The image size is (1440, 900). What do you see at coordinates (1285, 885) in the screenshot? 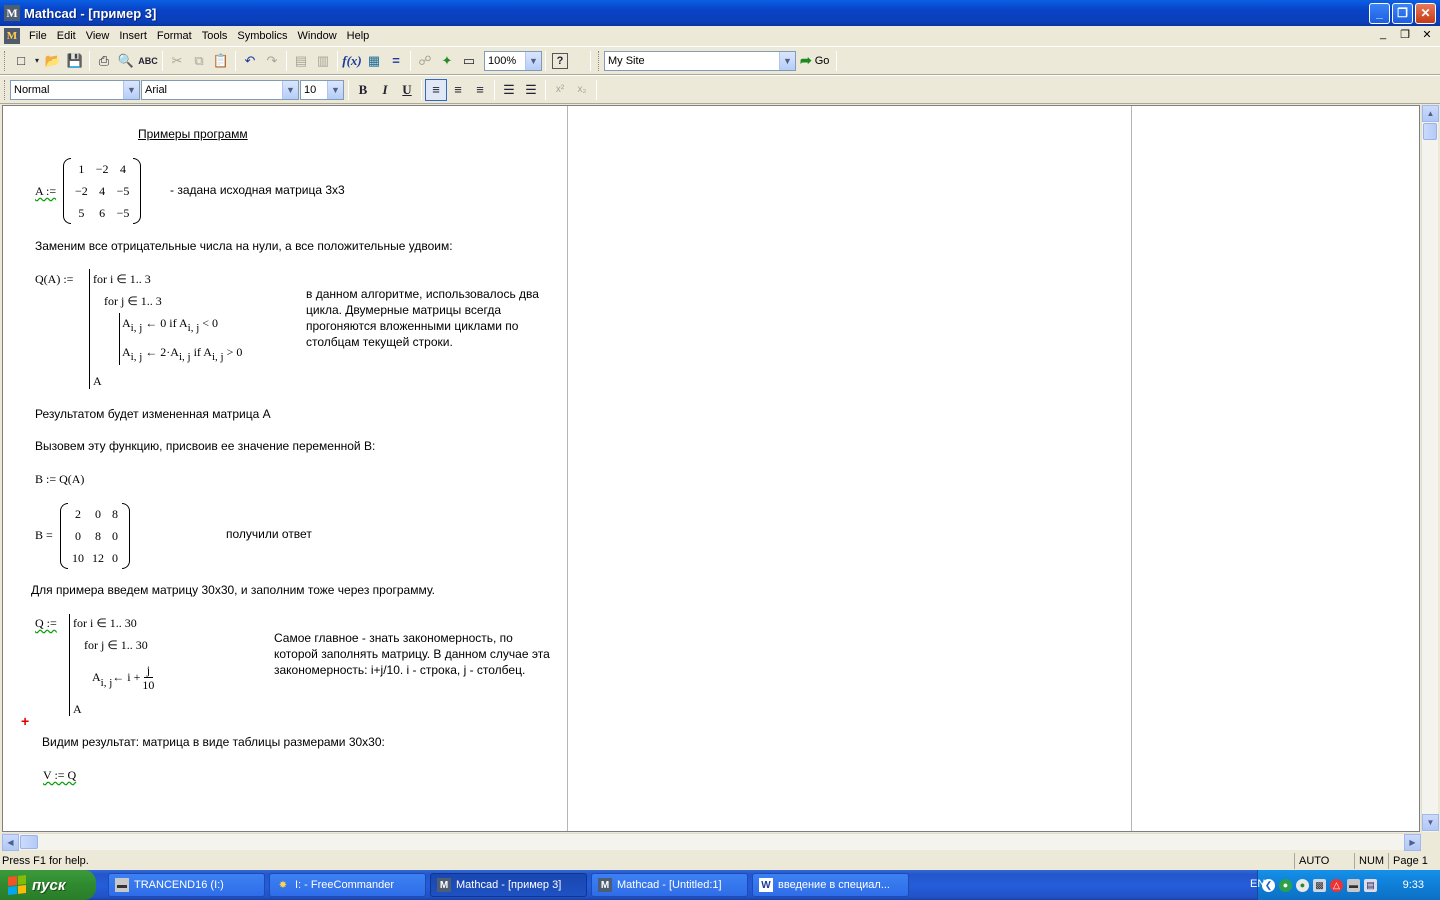
I see `network-icon: ●` at bounding box center [1285, 885].